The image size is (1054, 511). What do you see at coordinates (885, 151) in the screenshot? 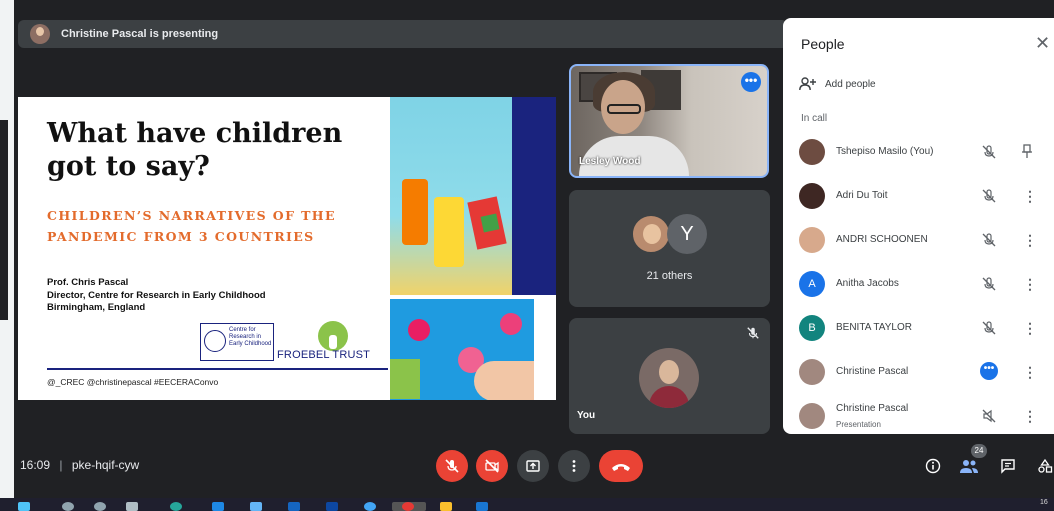
I see `participant-name: Tshepiso Masilo (You)` at bounding box center [885, 151].